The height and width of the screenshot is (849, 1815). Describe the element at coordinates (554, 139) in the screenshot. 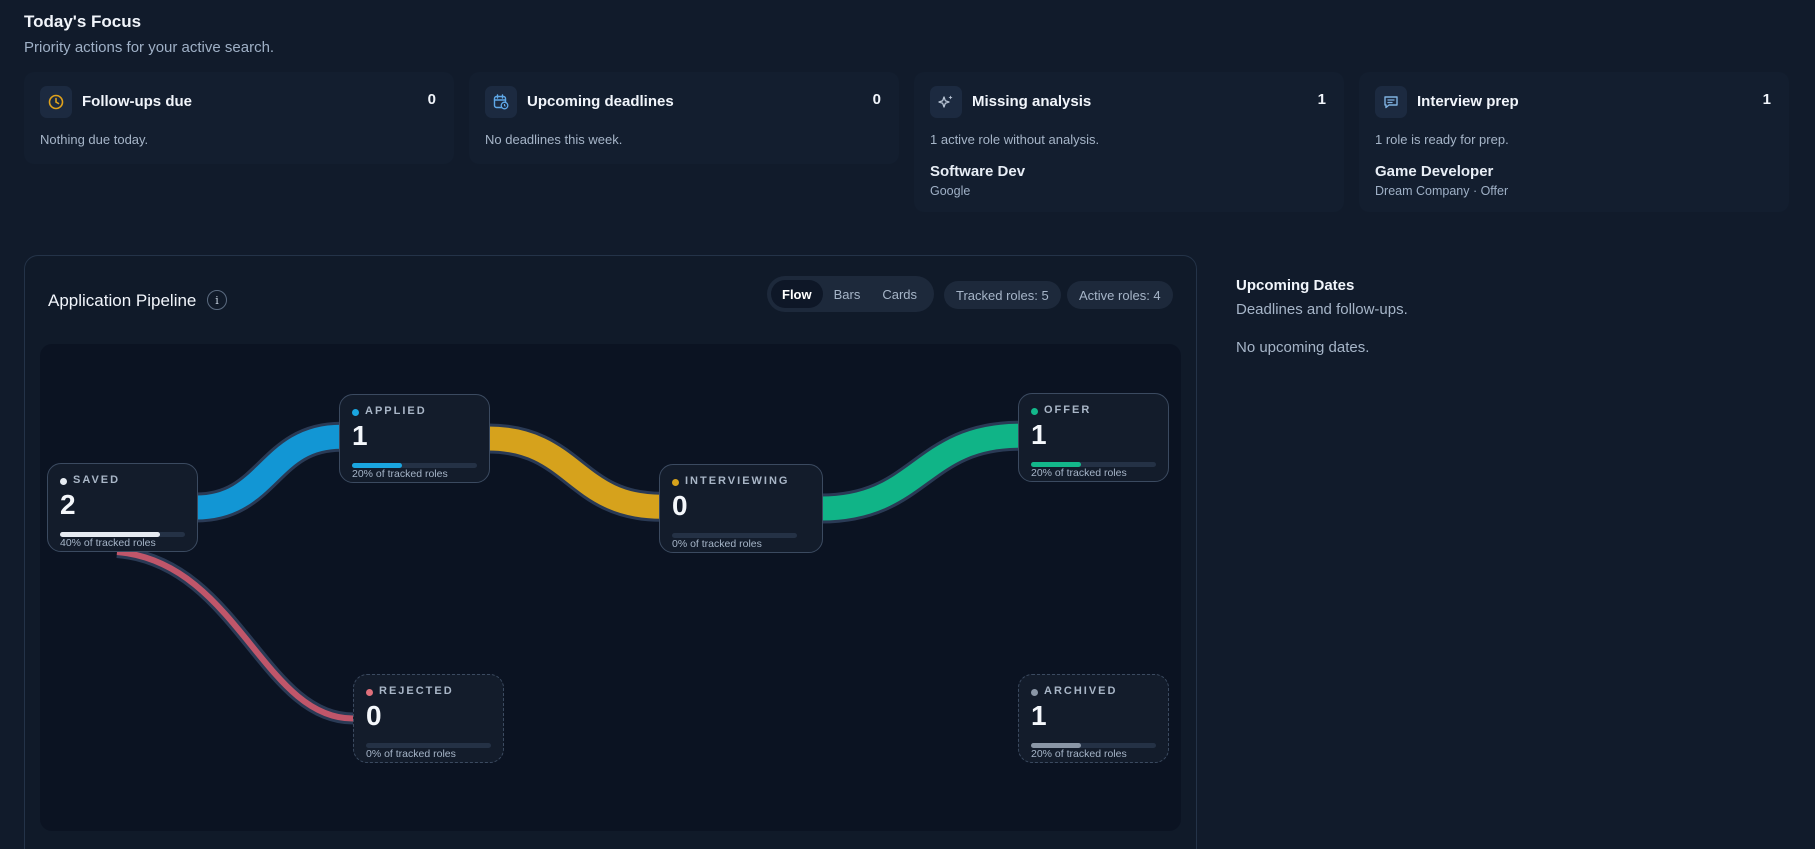

I see `focus-card-text: No deadlines this week.` at that location.